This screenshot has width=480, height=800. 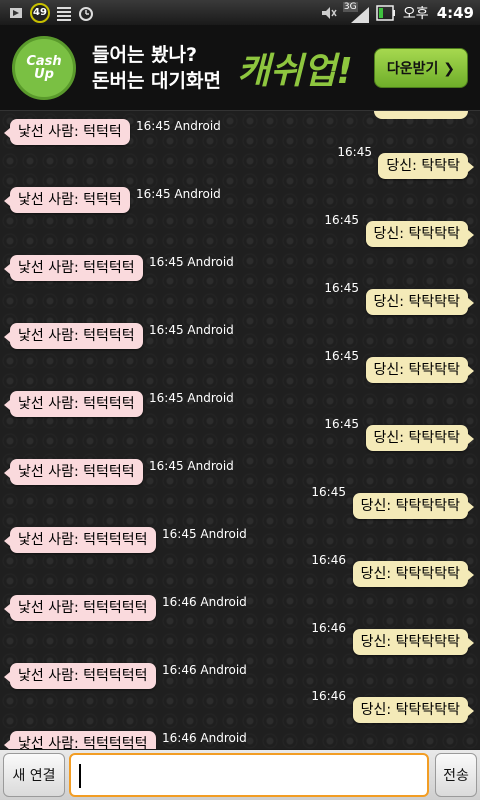 I want to click on battery-icon, so click(x=385, y=12).